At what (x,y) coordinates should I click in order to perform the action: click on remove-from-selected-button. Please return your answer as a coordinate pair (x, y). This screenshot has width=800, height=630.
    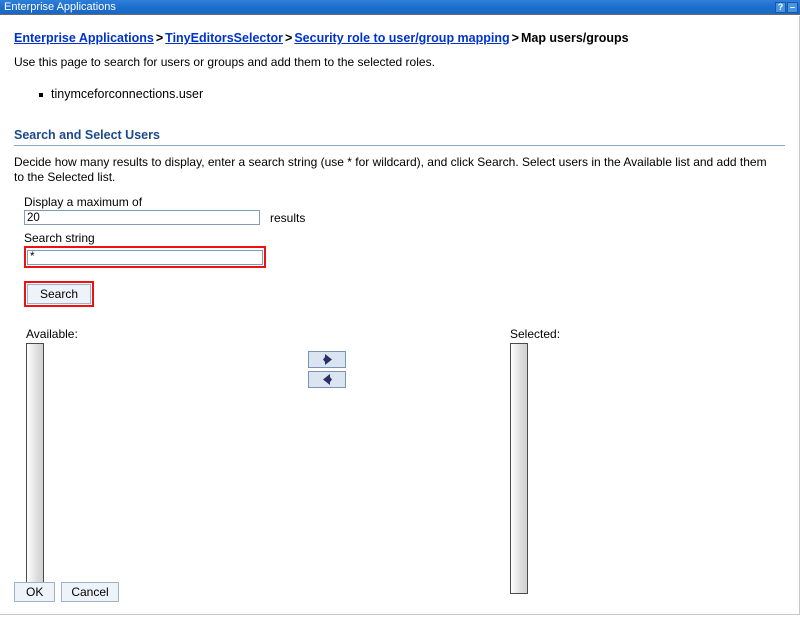
    Looking at the image, I should click on (327, 379).